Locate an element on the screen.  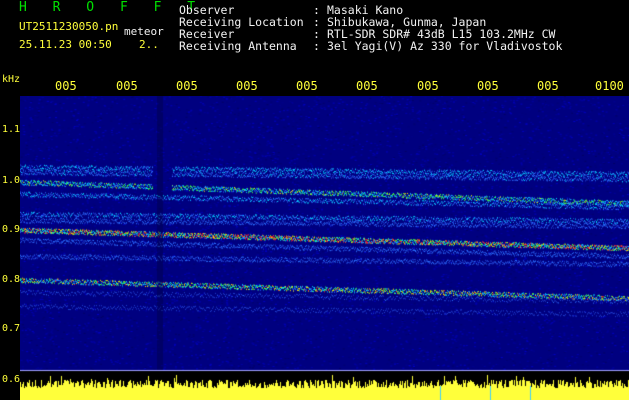
x-tick: 0100 is located at coordinates (609, 86).